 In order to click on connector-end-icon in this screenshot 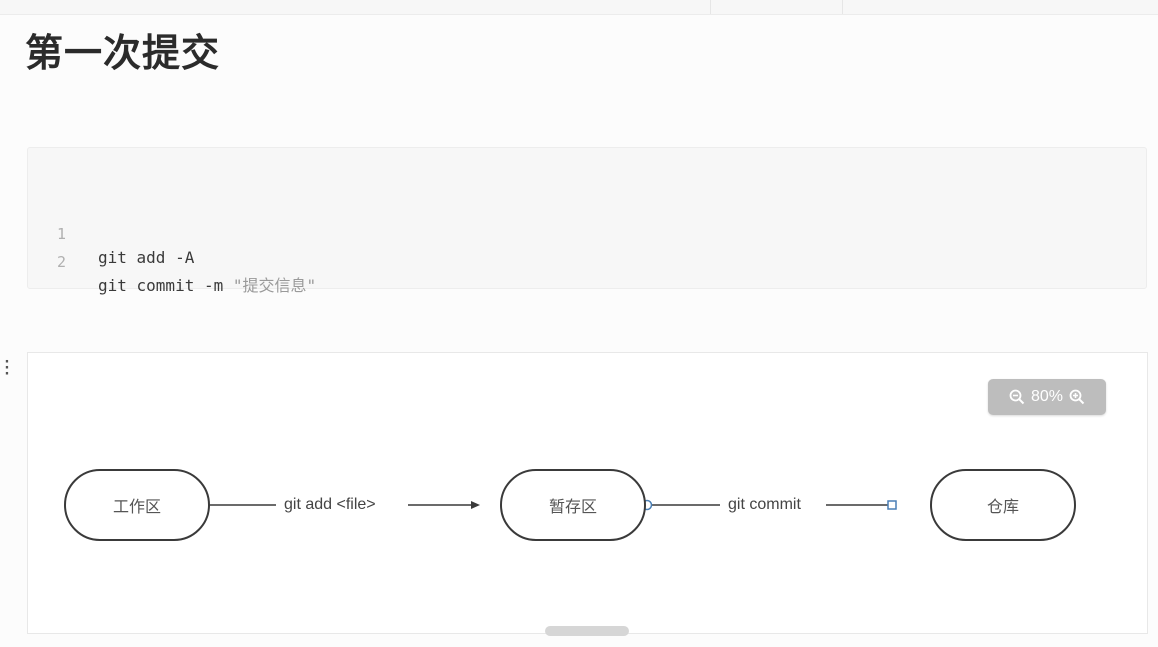, I will do `click(892, 505)`.